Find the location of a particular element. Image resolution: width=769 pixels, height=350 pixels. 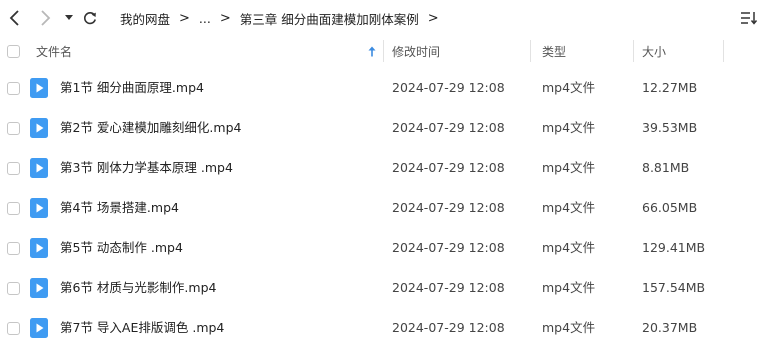

back-button is located at coordinates (15, 18).